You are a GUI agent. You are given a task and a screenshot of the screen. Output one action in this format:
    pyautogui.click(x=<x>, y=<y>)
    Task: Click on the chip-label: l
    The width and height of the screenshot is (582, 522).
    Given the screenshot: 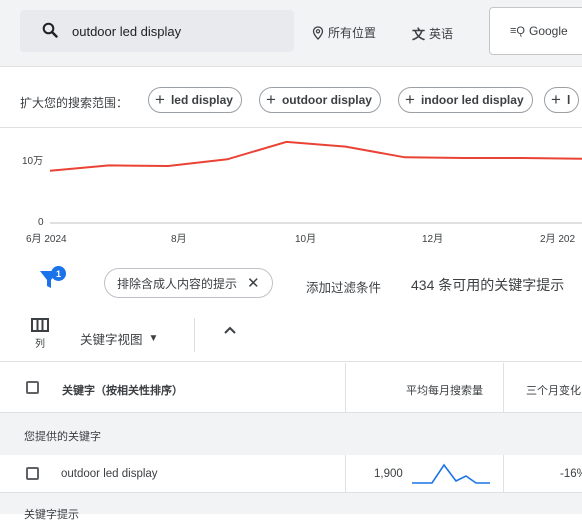 What is the action you would take?
    pyautogui.click(x=568, y=100)
    